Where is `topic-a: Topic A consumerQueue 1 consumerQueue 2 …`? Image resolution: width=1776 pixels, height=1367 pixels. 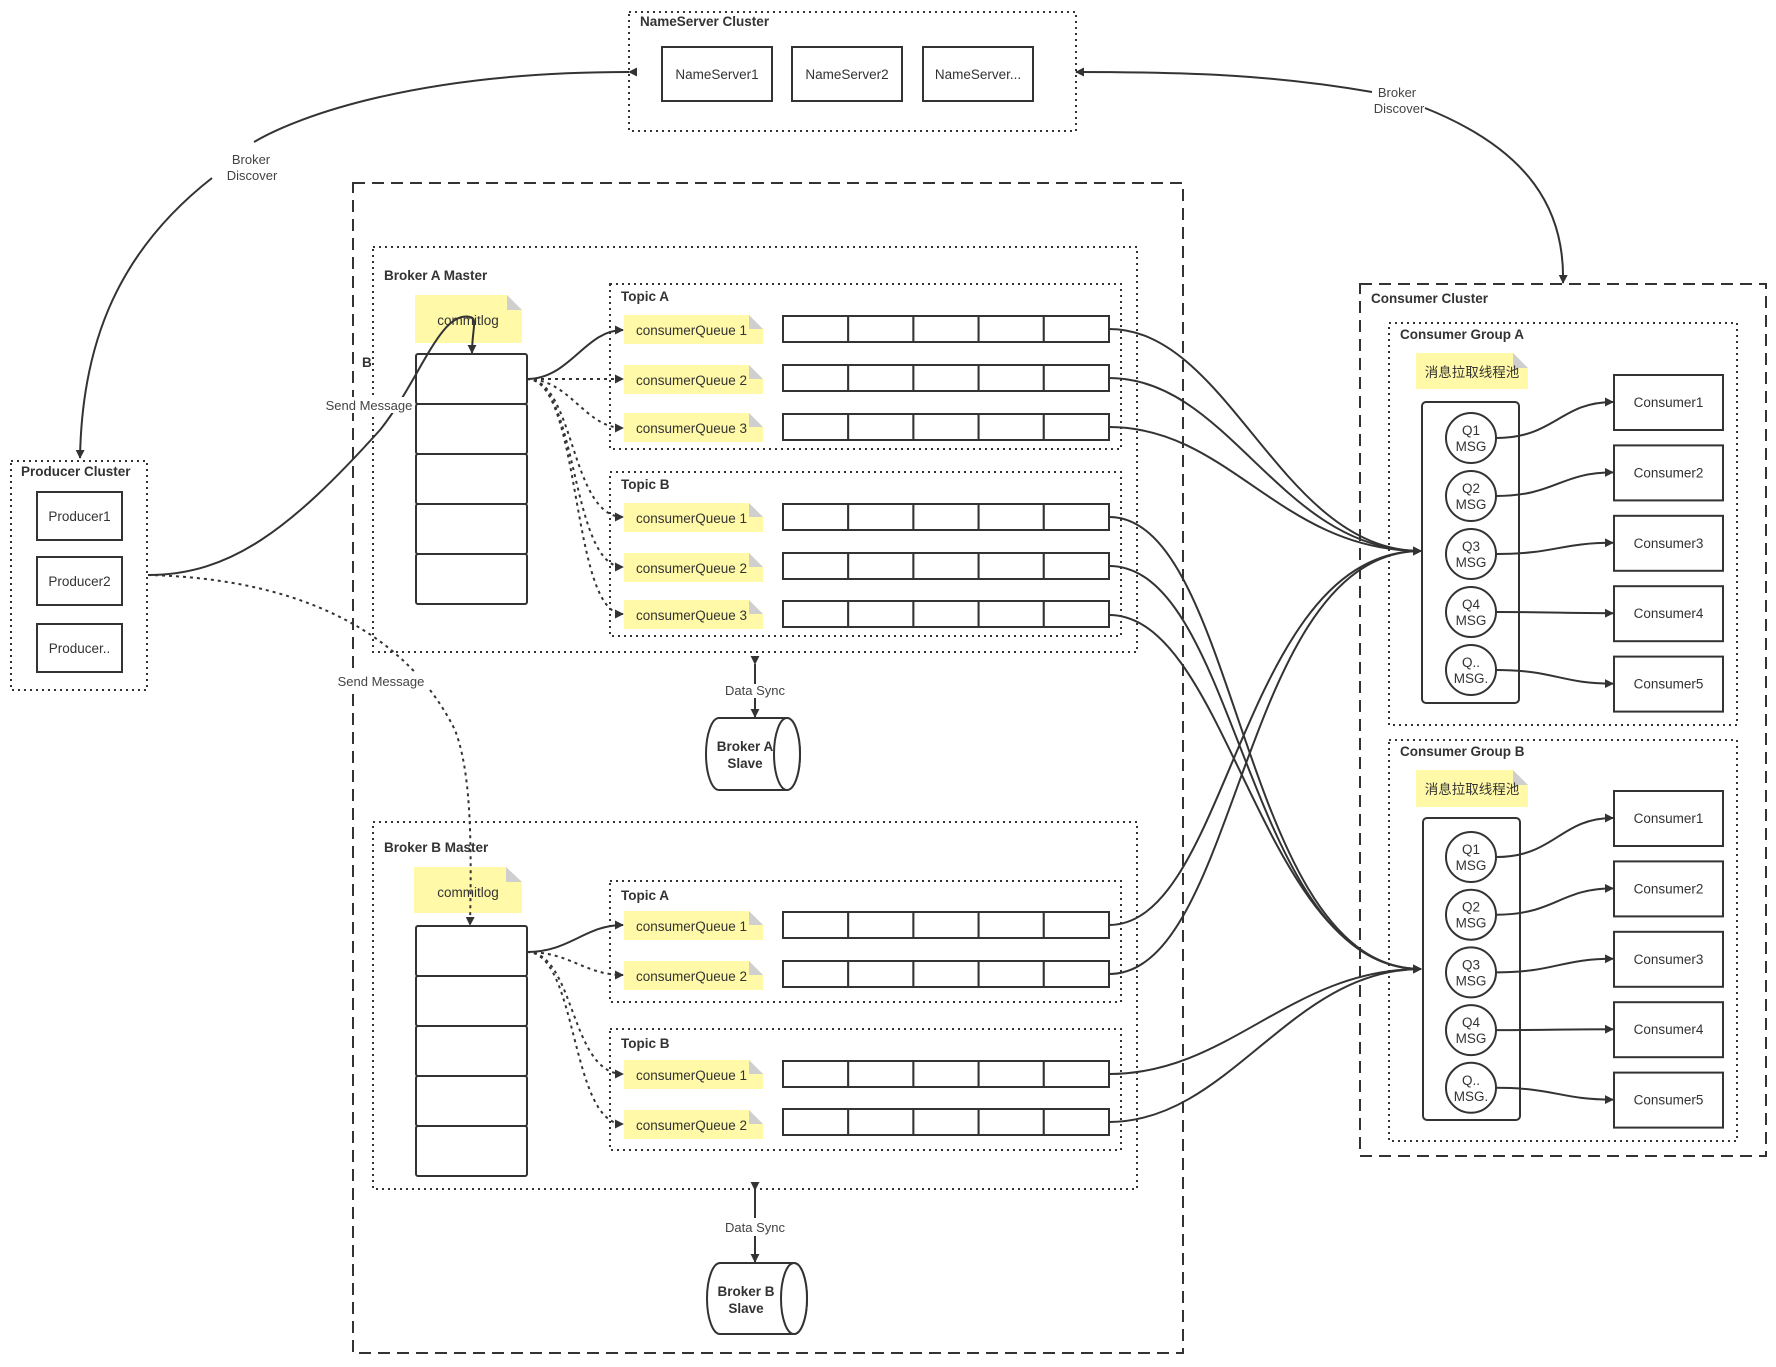 topic-a: Topic A consumerQueue 1 consumerQueue 2 … is located at coordinates (865, 366).